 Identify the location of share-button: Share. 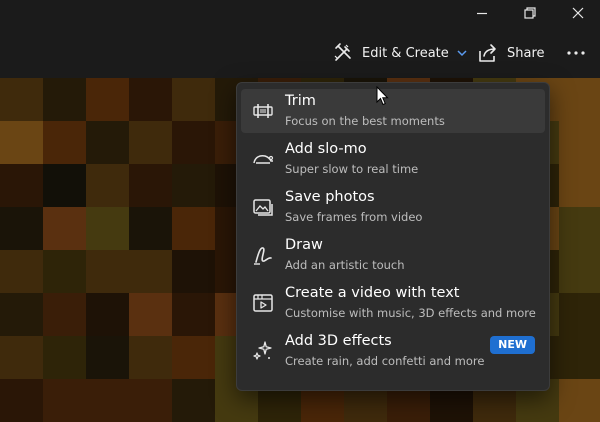
(511, 53).